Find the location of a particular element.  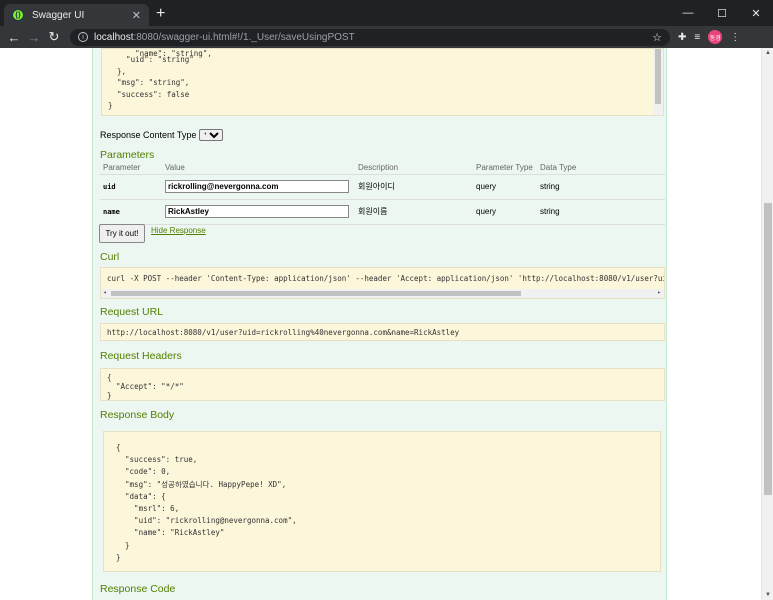

code-line: }, is located at coordinates (117, 71).